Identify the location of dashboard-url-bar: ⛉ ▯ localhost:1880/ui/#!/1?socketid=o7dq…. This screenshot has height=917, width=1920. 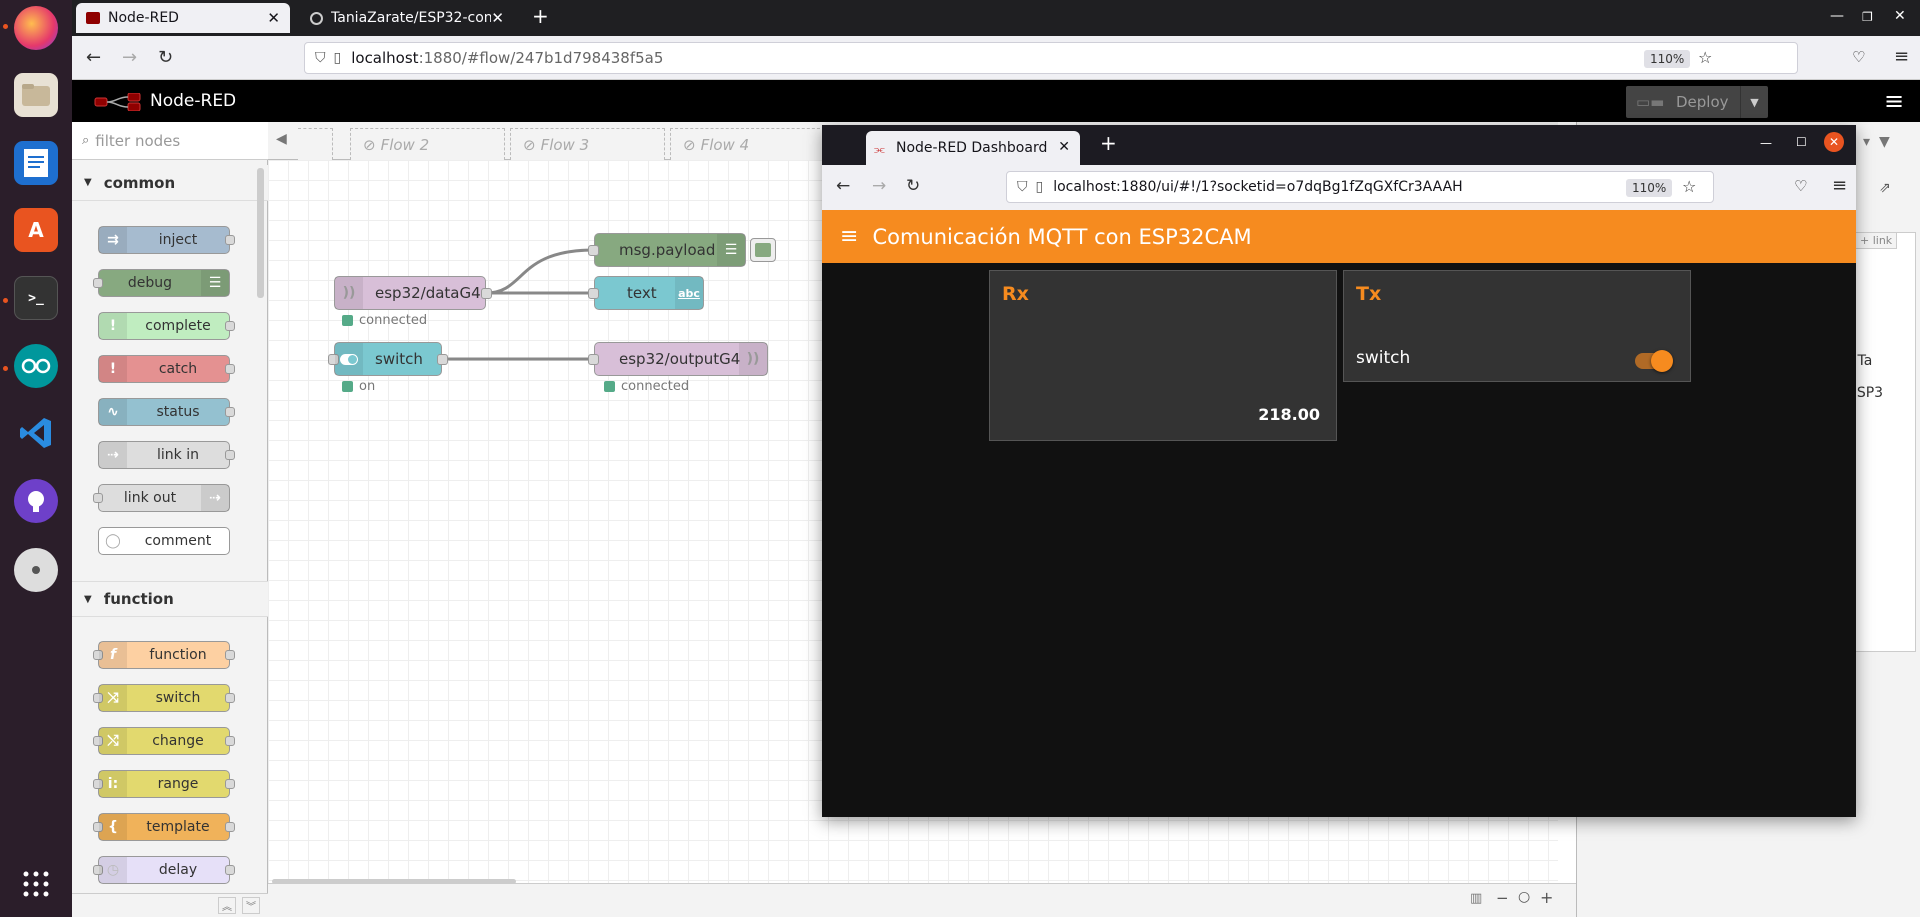
(1360, 187).